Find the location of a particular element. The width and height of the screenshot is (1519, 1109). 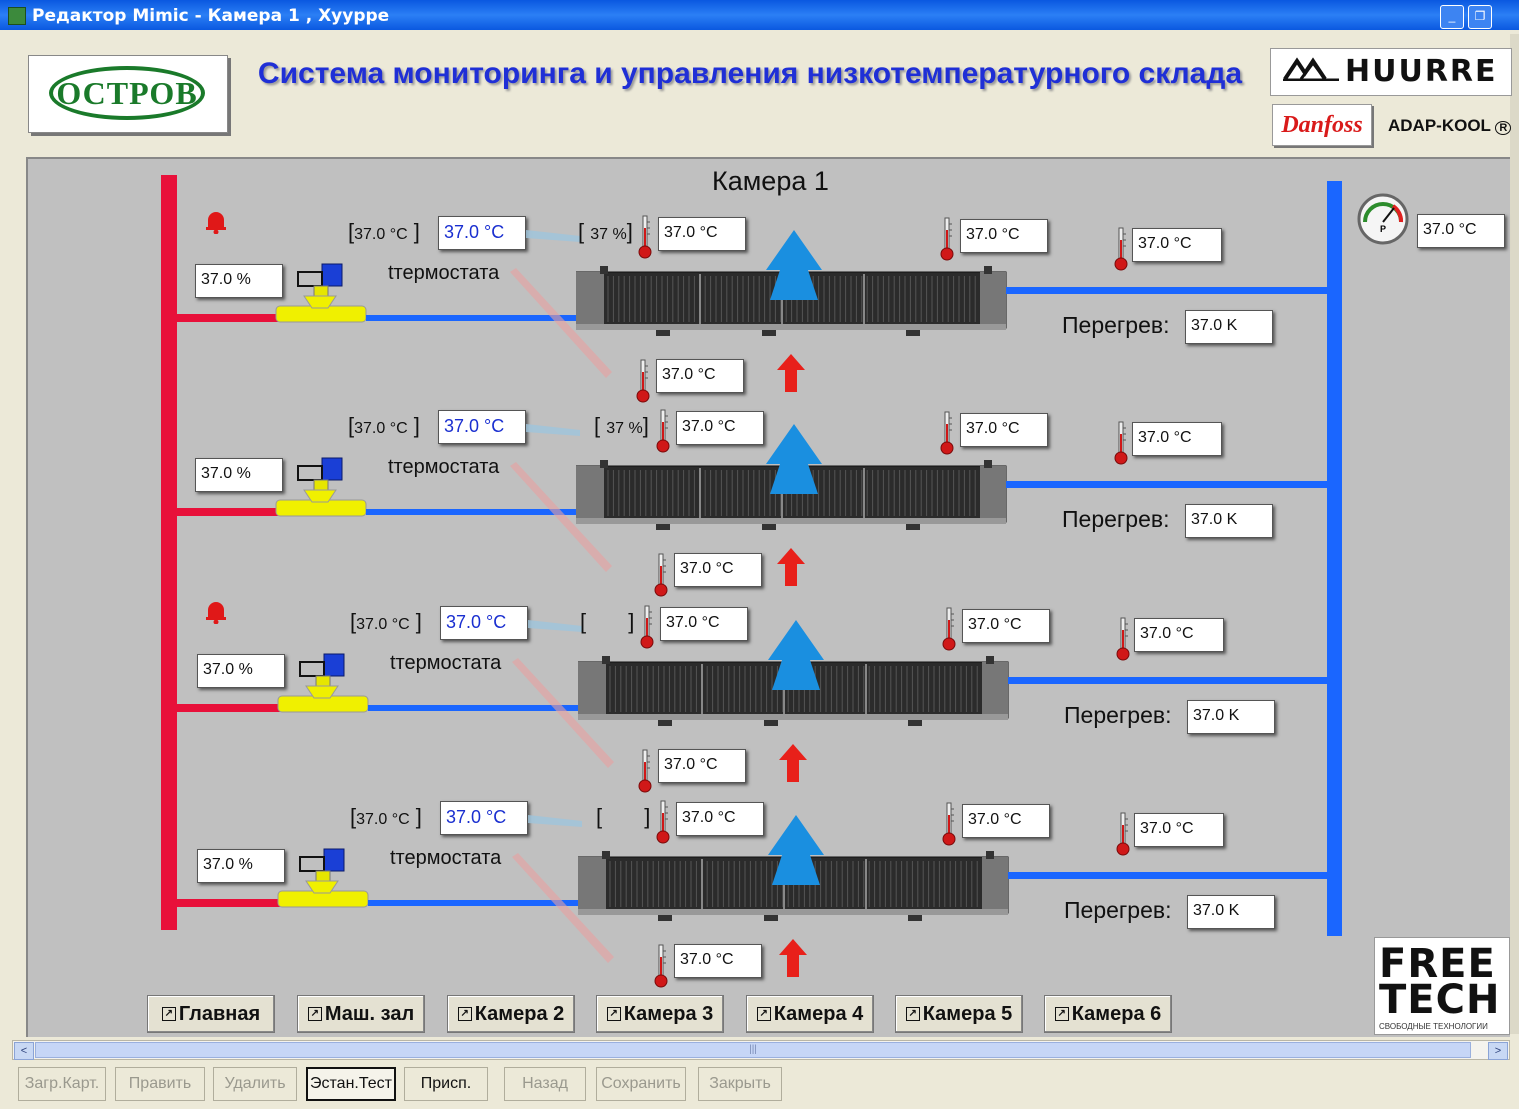

adapkool-text: ADAP-KOOL is located at coordinates (1439, 125).